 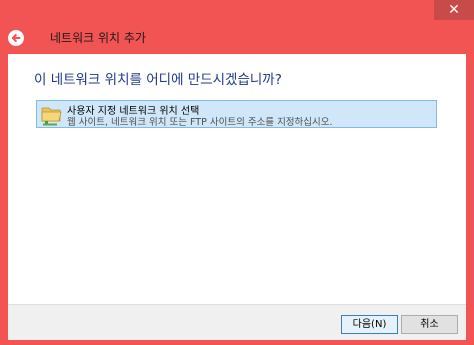 I want to click on next-button: 다음(N), so click(x=369, y=324).